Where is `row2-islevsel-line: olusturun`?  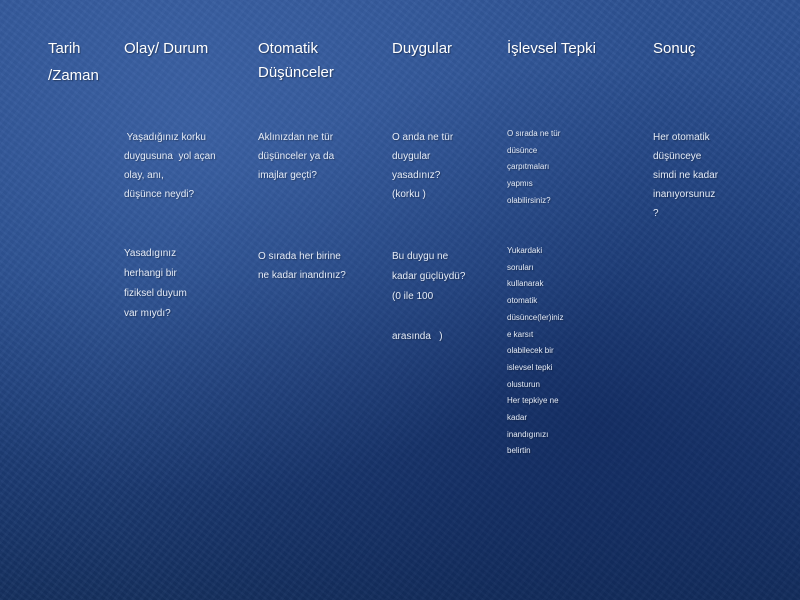
row2-islevsel-line: olusturun is located at coordinates (523, 384).